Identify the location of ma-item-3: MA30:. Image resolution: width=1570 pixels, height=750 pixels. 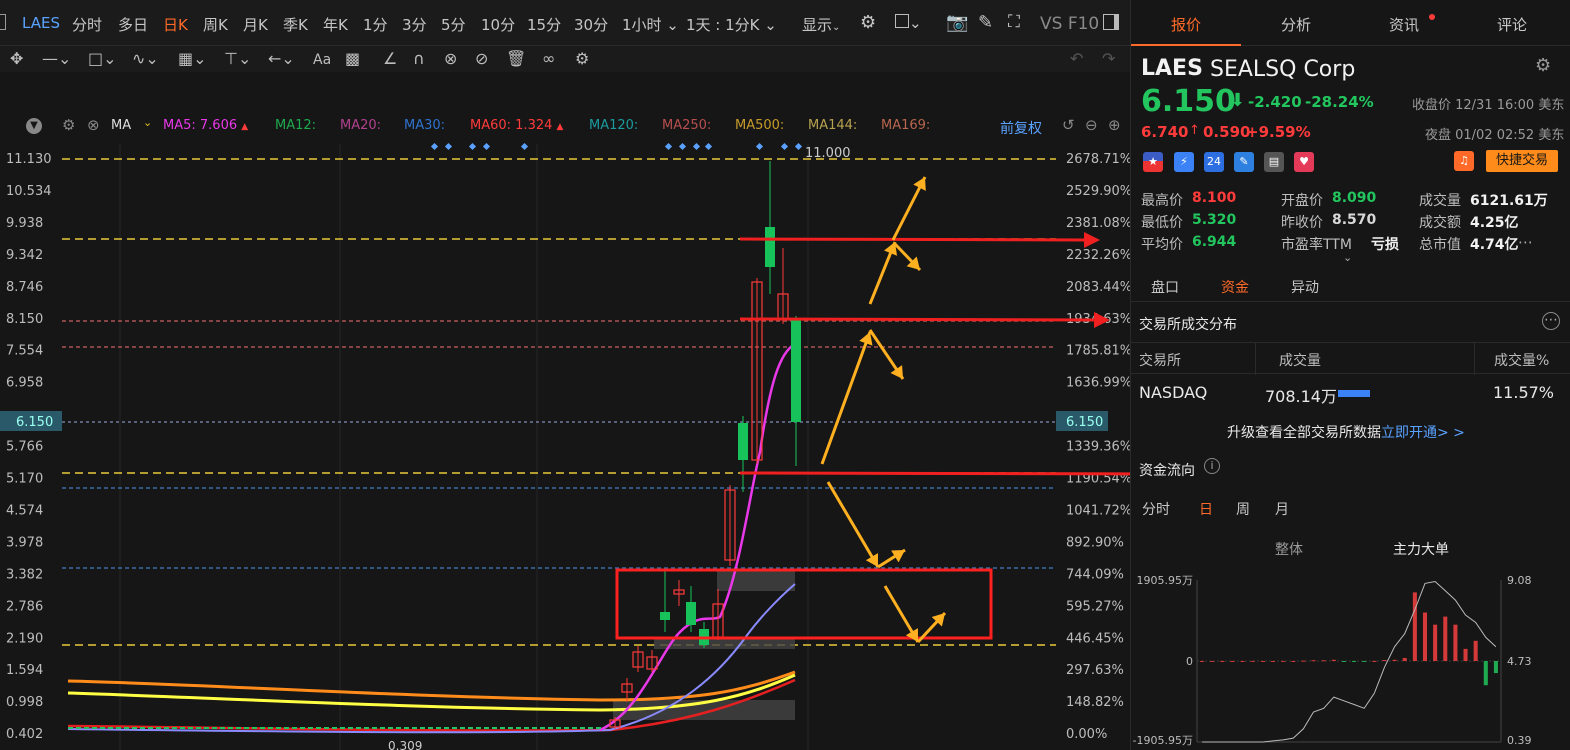
(424, 125).